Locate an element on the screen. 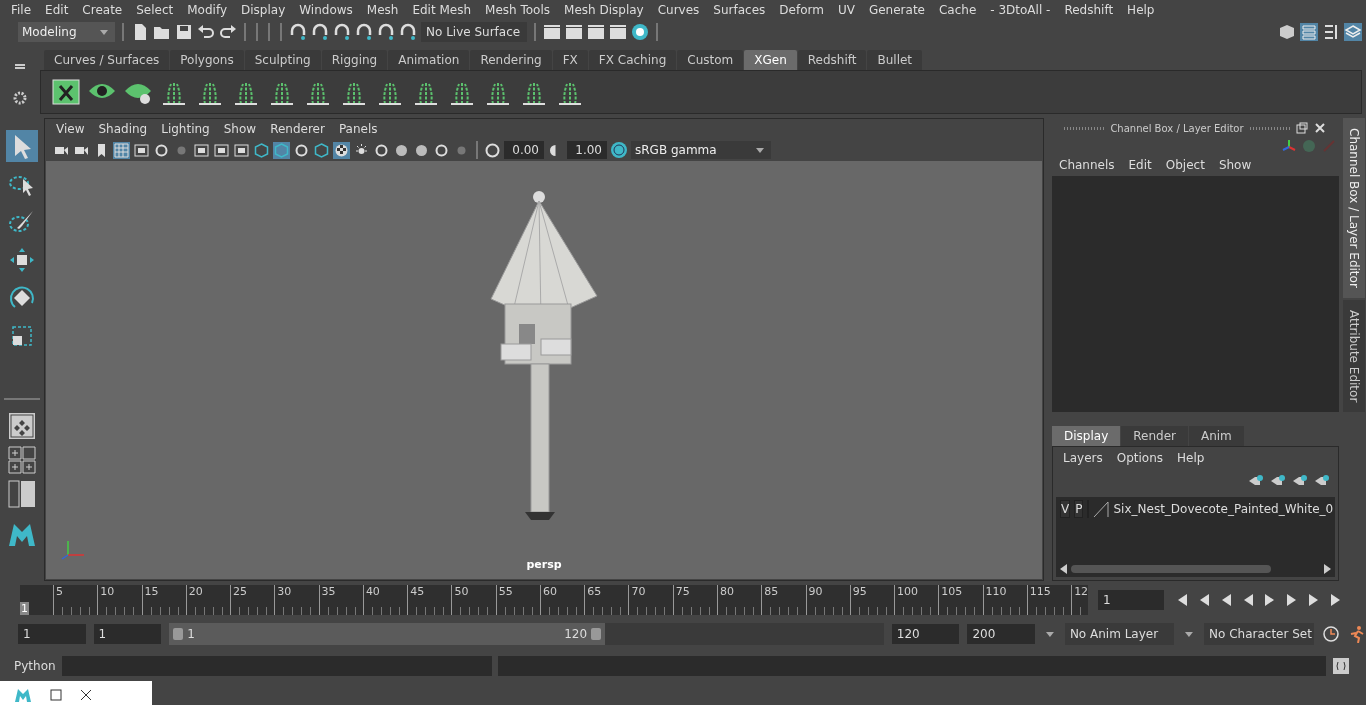  running-figure-icon is located at coordinates (1357, 634).